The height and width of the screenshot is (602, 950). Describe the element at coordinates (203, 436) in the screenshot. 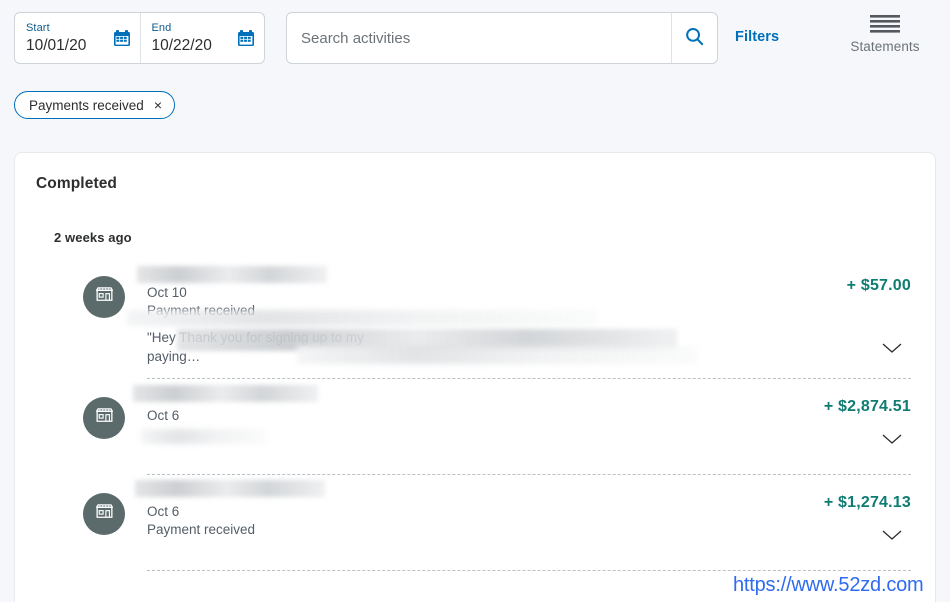

I see `redaction-overlay` at that location.